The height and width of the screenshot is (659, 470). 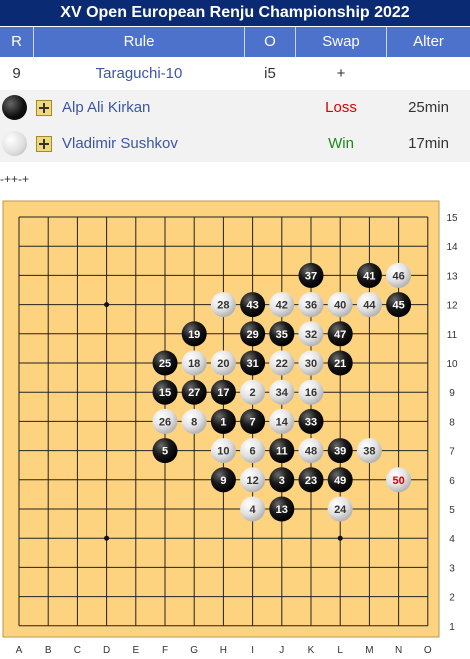 I want to click on move-number: 5, so click(x=165, y=452).